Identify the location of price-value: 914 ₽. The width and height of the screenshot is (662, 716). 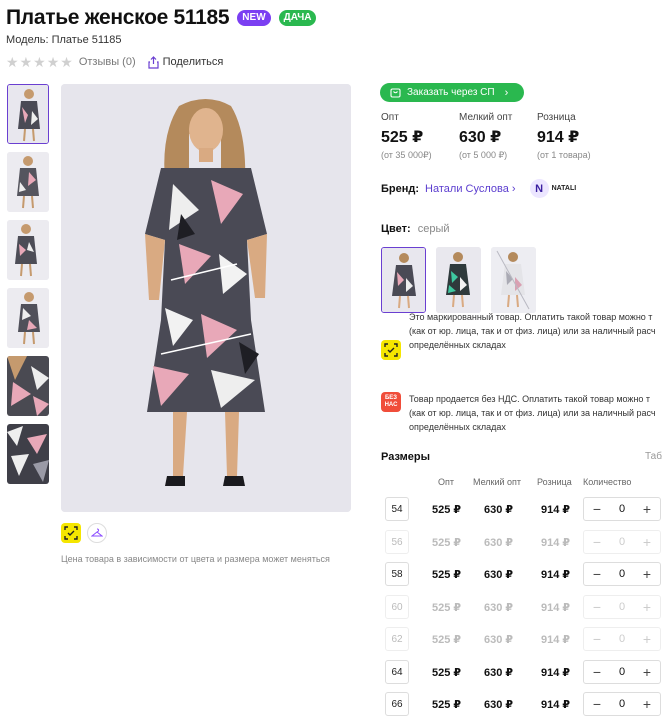
(558, 137).